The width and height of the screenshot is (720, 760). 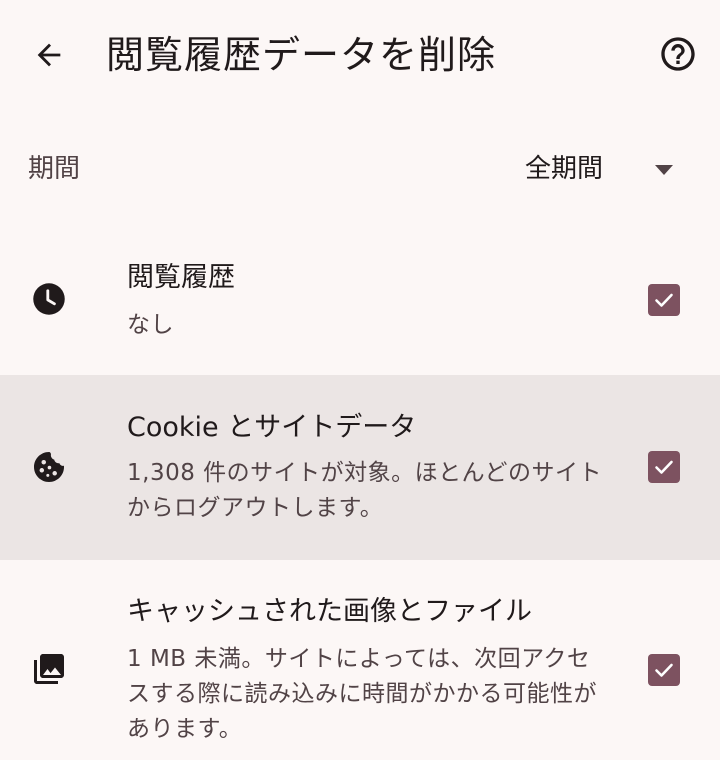 I want to click on option-subtitle: なし, so click(x=150, y=325).